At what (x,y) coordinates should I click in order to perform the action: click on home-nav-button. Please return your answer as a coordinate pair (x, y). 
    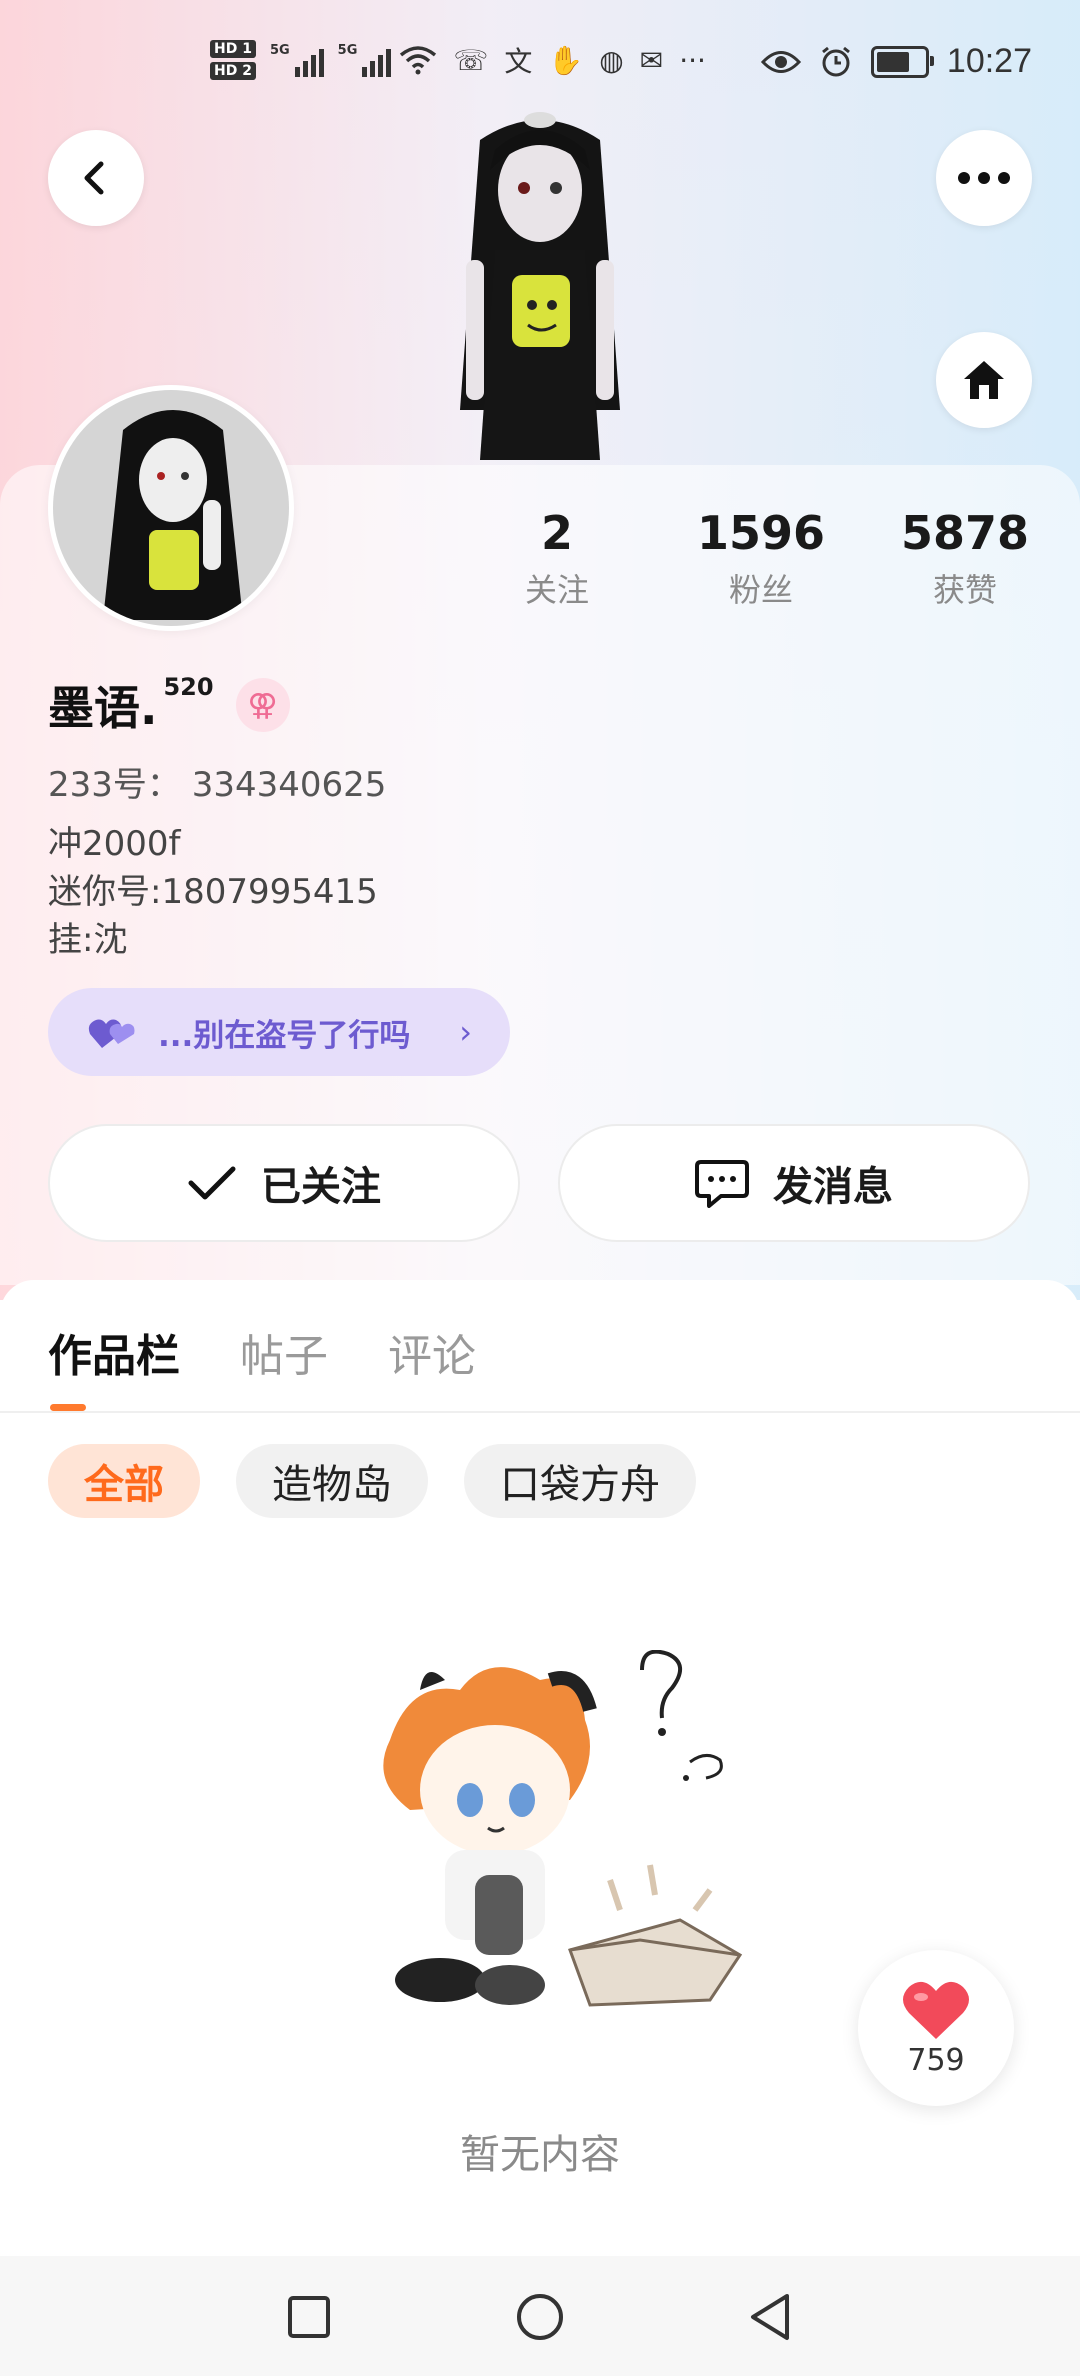
    Looking at the image, I should click on (540, 2317).